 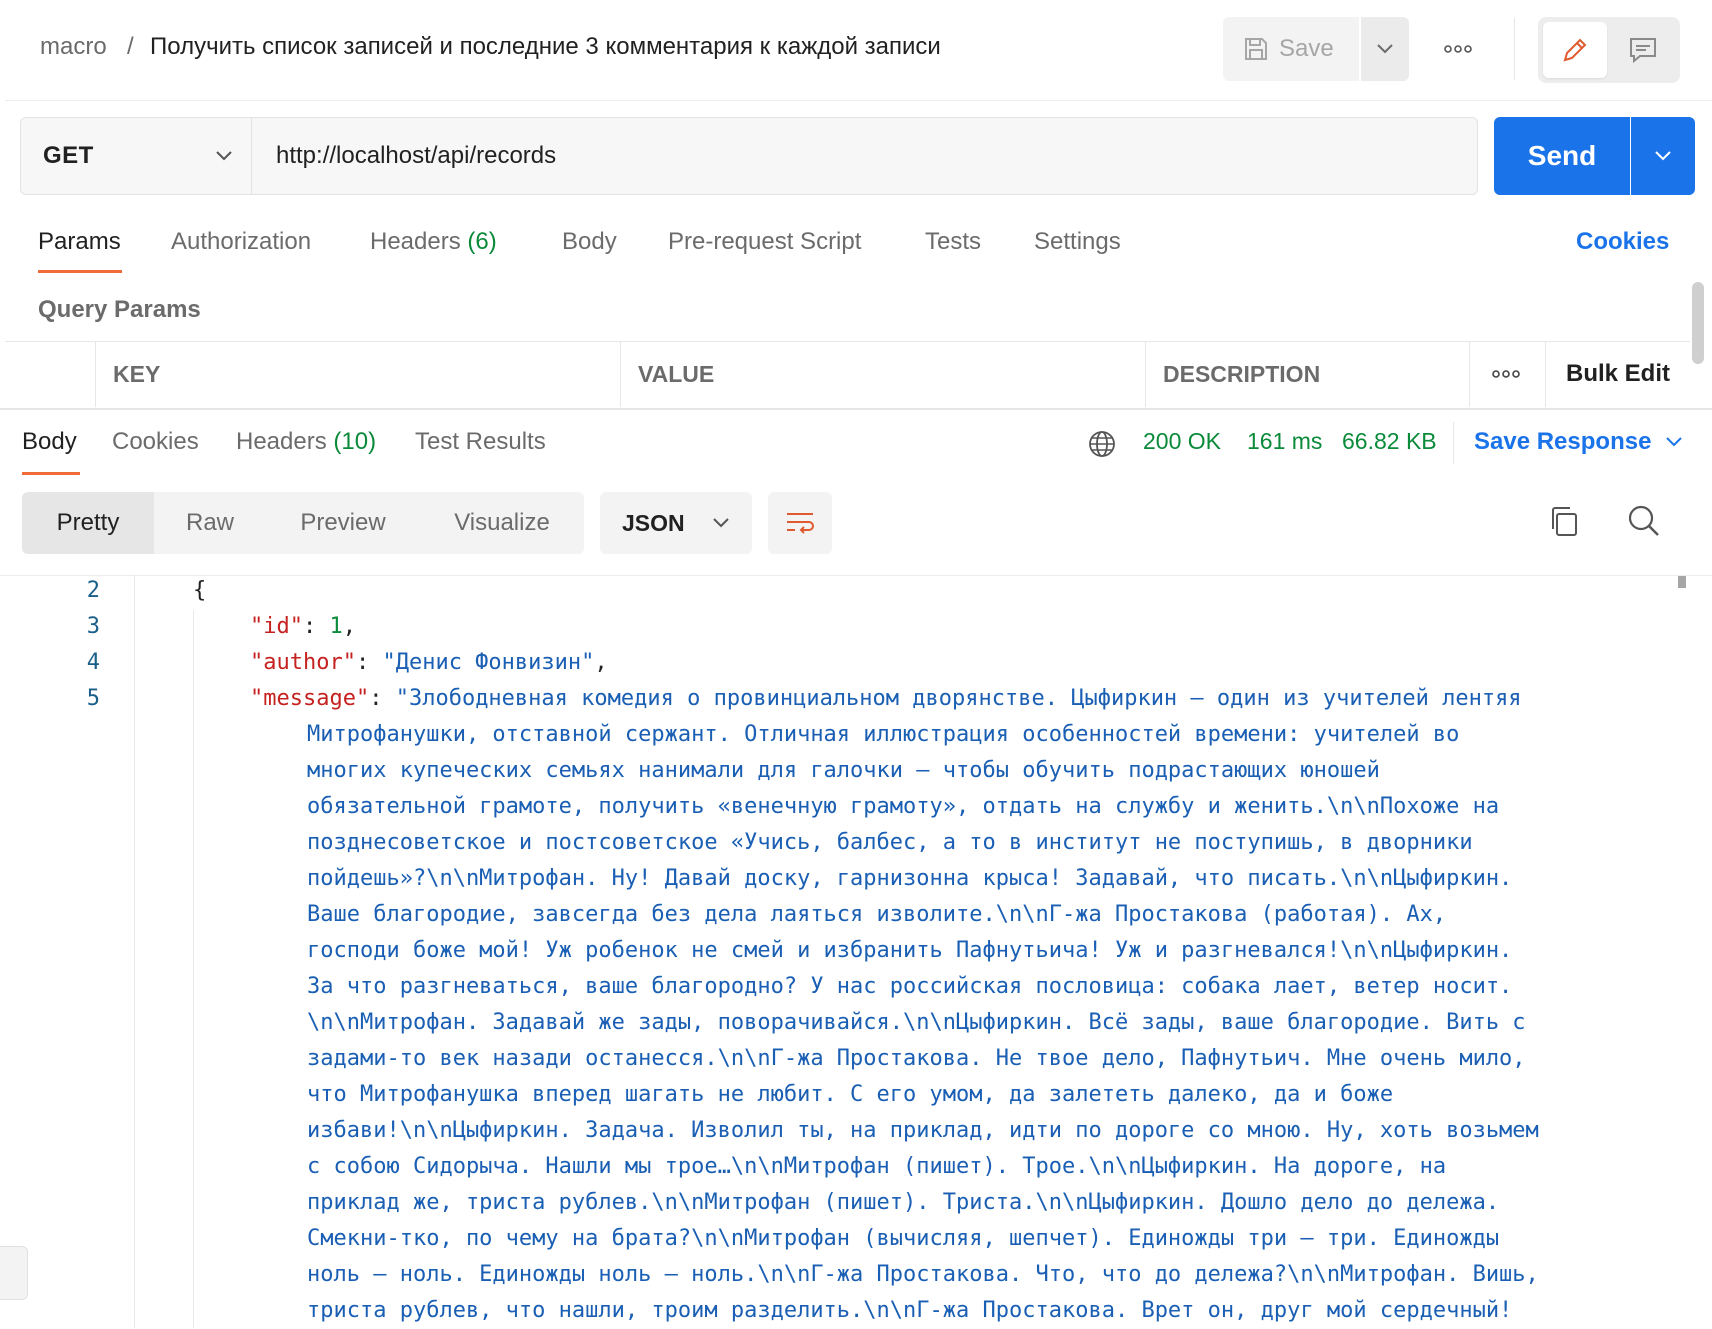 What do you see at coordinates (93, 662) in the screenshot?
I see `line-number: 4` at bounding box center [93, 662].